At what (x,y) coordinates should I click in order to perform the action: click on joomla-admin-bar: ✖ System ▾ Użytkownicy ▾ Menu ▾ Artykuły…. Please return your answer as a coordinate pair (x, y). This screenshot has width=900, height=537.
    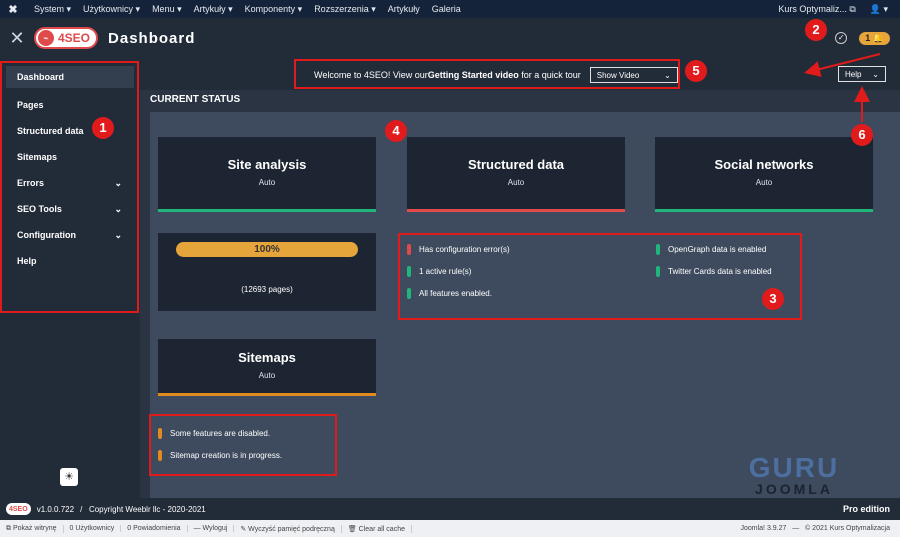
    Looking at the image, I should click on (450, 9).